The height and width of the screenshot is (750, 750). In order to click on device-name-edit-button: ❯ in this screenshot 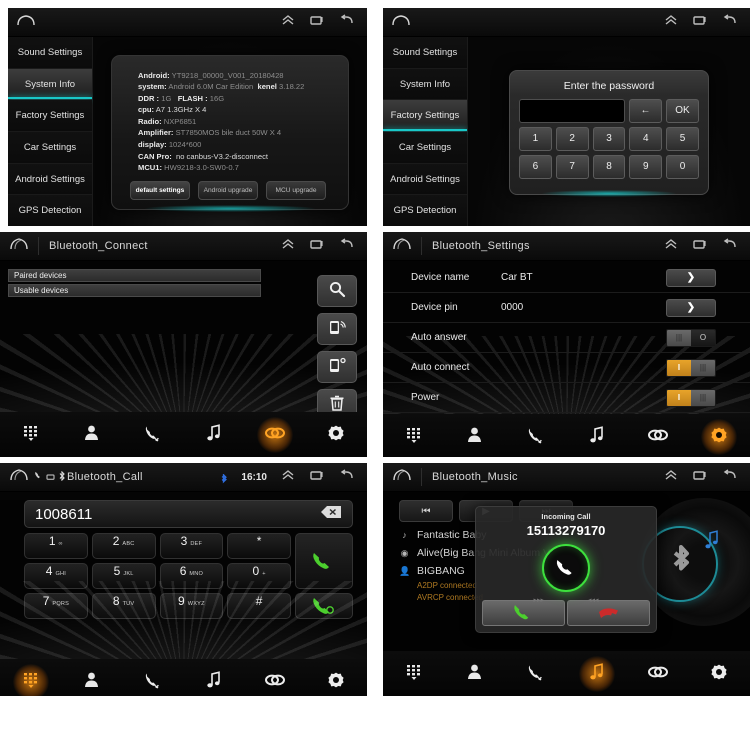, I will do `click(691, 277)`.